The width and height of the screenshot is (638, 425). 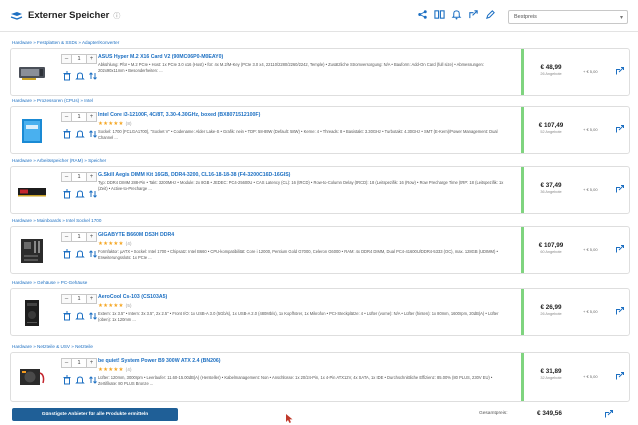 I want to click on offers-count: 32 Angebote, so click(x=551, y=378).